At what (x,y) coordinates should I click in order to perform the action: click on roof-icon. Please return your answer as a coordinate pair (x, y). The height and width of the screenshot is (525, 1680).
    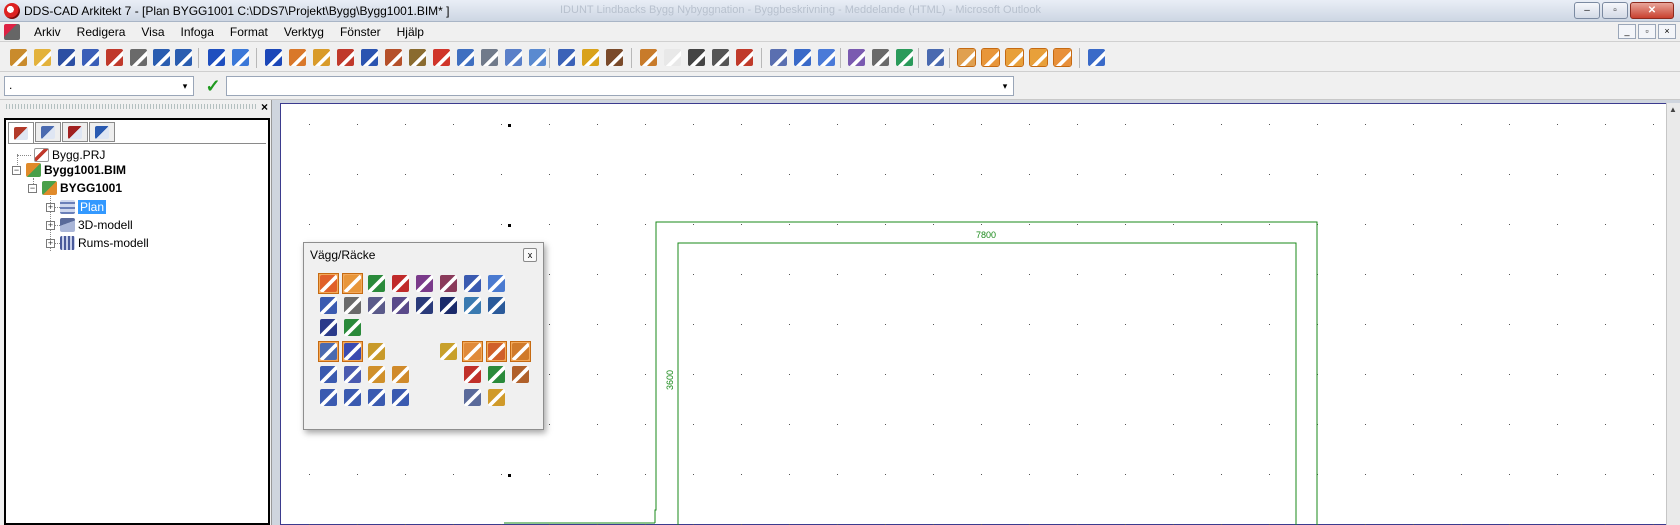
    Looking at the image, I should click on (393, 57).